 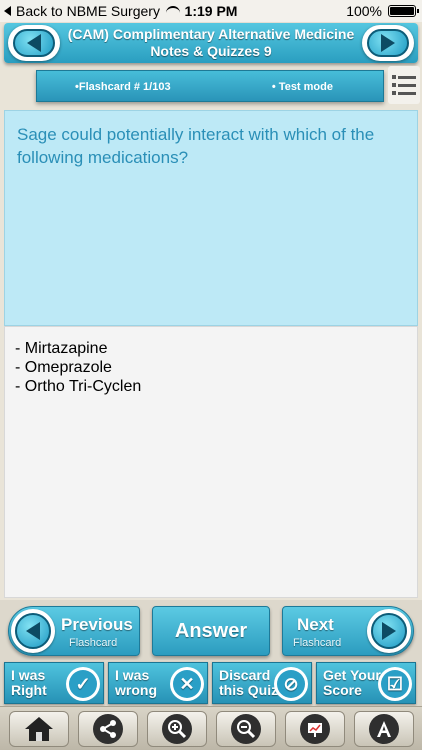 I want to click on flashcard-controls: Previous Flashcard Answer Next Flashcard, so click(x=211, y=630).